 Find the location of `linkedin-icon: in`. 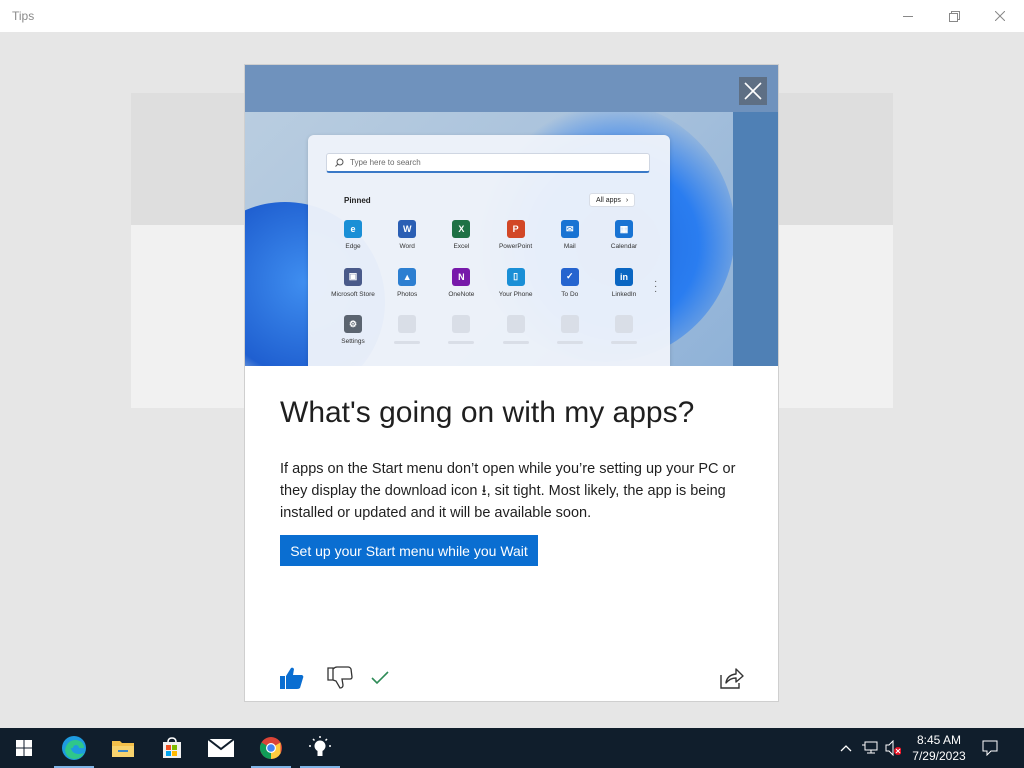

linkedin-icon: in is located at coordinates (624, 276).